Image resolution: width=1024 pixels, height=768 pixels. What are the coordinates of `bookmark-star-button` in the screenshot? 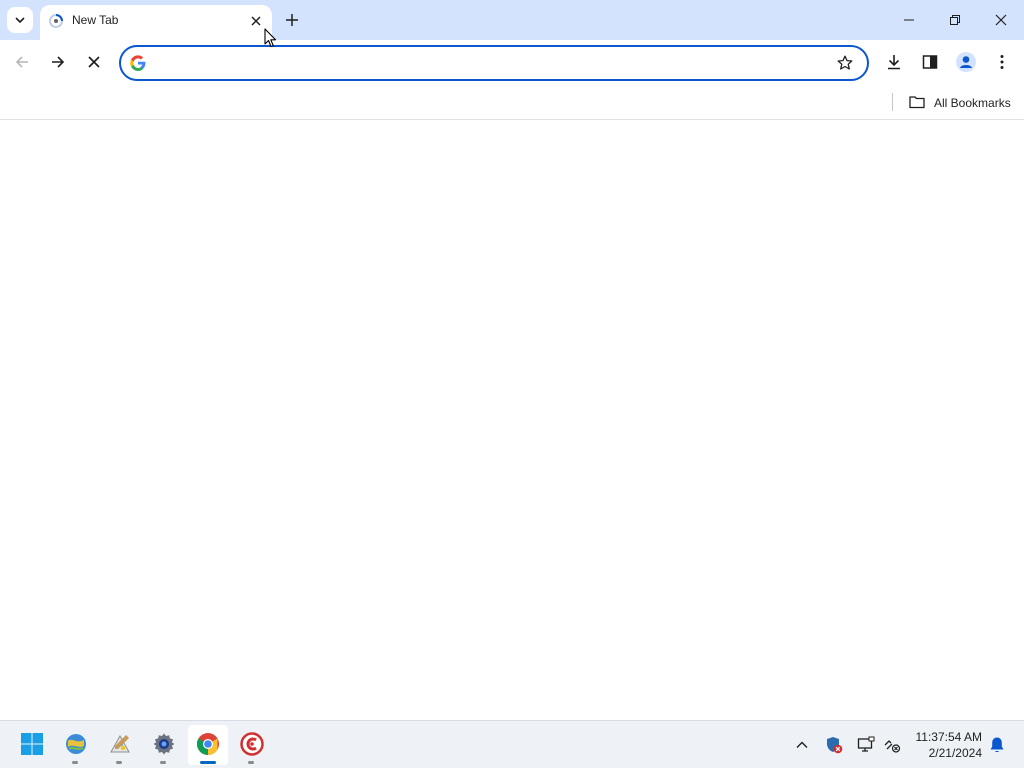 It's located at (845, 63).